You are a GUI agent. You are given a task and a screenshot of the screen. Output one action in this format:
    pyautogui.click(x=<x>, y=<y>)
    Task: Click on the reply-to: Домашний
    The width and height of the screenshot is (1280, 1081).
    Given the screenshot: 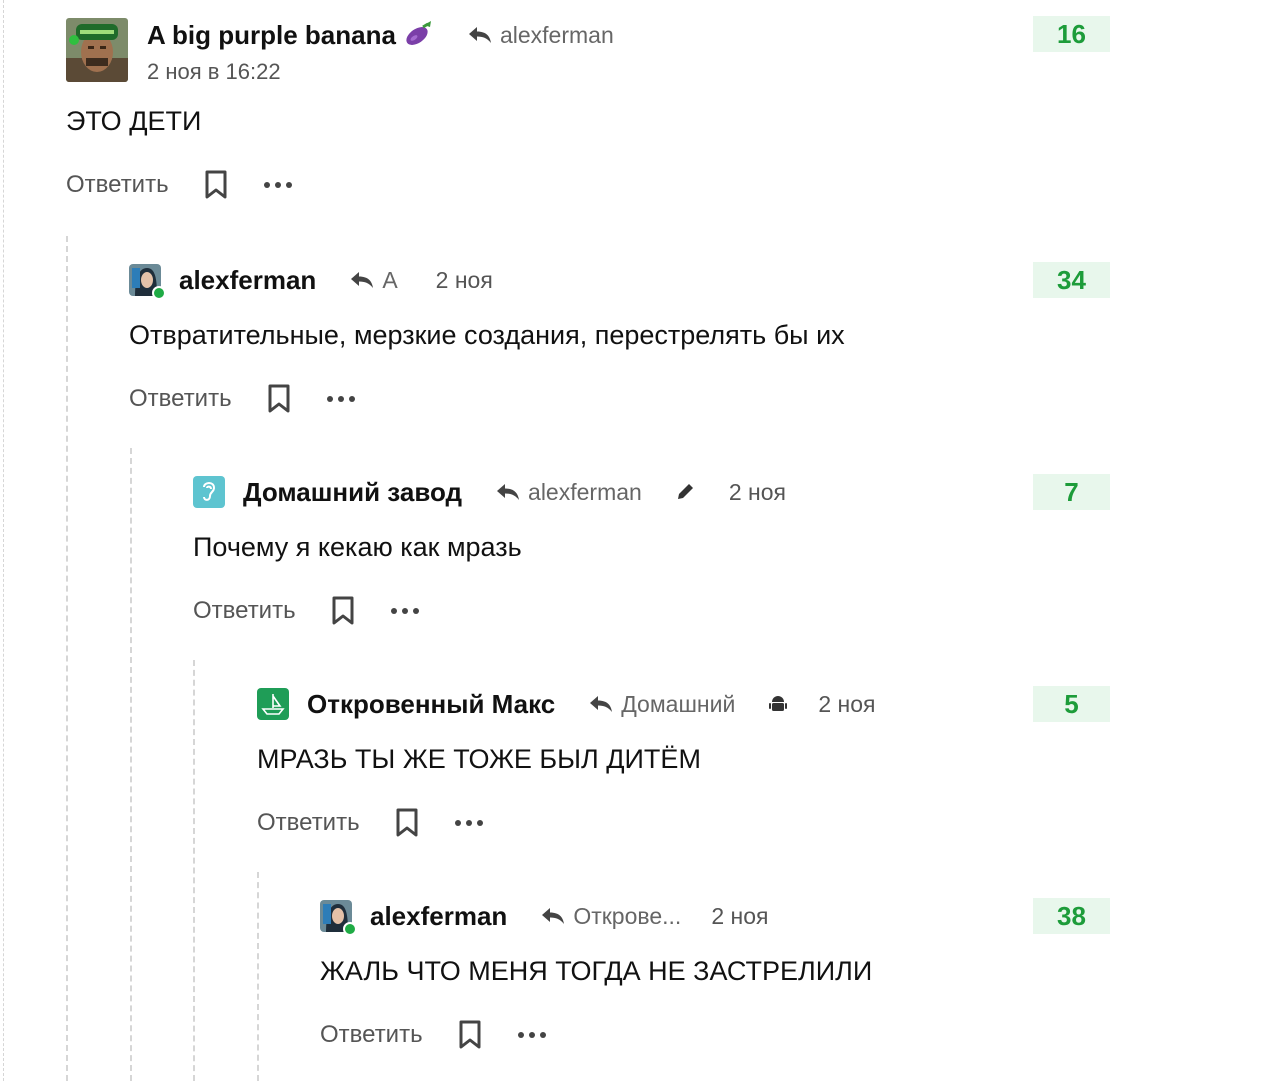 What is the action you would take?
    pyautogui.click(x=662, y=704)
    